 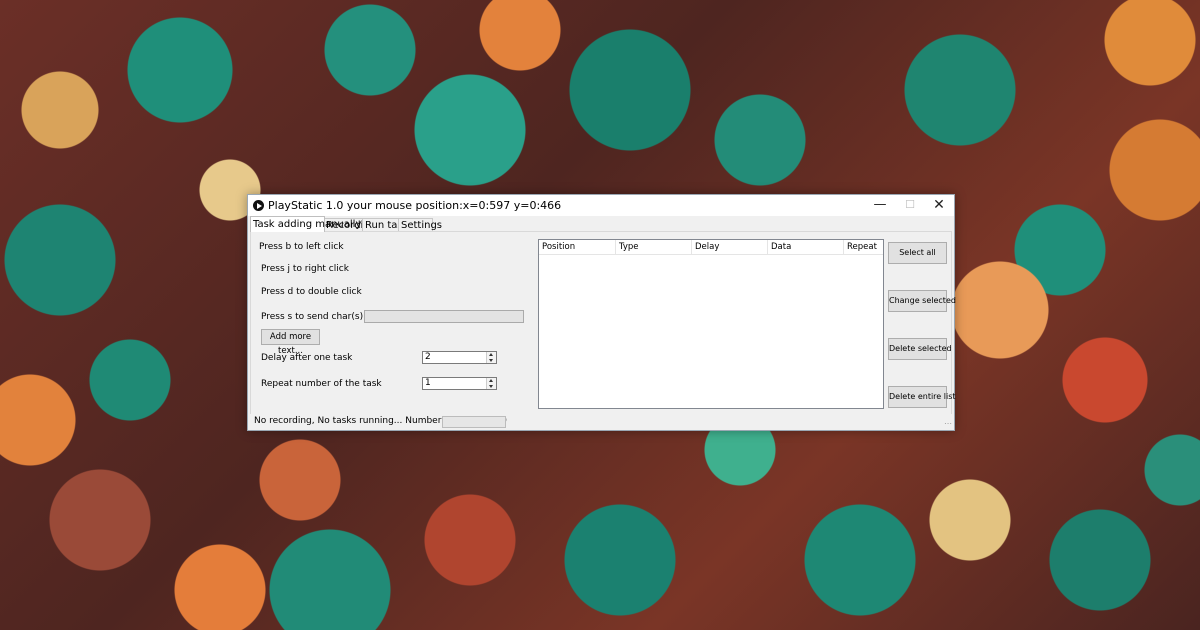 I want to click on column-header-data: Data, so click(x=806, y=247).